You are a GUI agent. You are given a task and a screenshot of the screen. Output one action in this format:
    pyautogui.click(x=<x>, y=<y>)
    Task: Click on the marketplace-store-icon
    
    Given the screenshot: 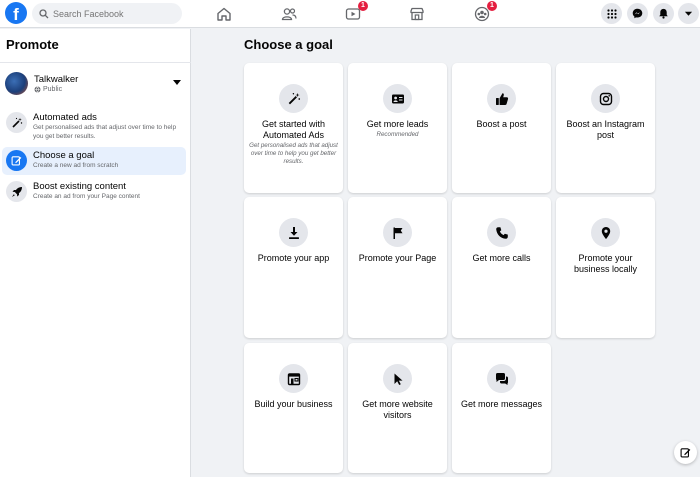 What is the action you would take?
    pyautogui.click(x=417, y=14)
    